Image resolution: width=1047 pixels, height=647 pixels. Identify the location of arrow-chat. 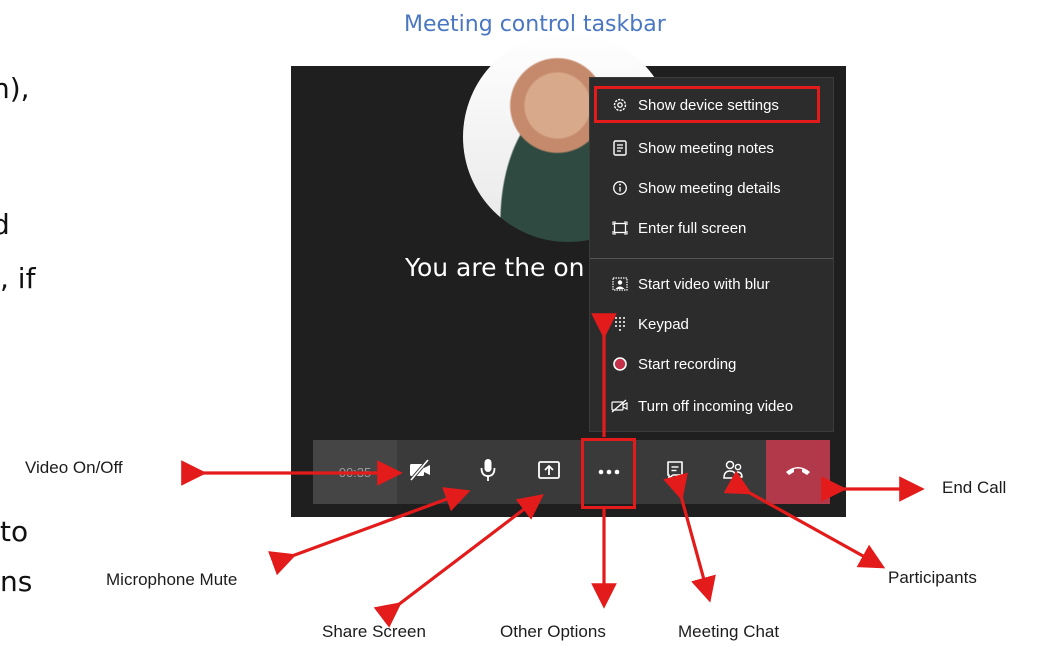
(689, 537).